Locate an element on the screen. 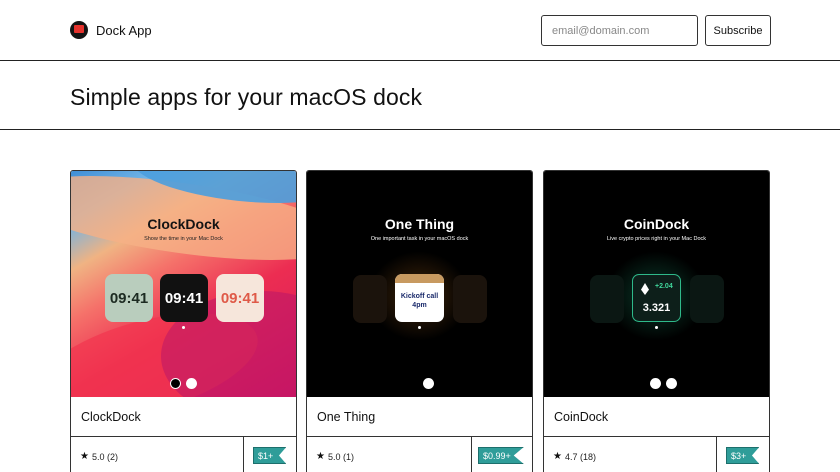  note-line: Kickoff call is located at coordinates (419, 296).